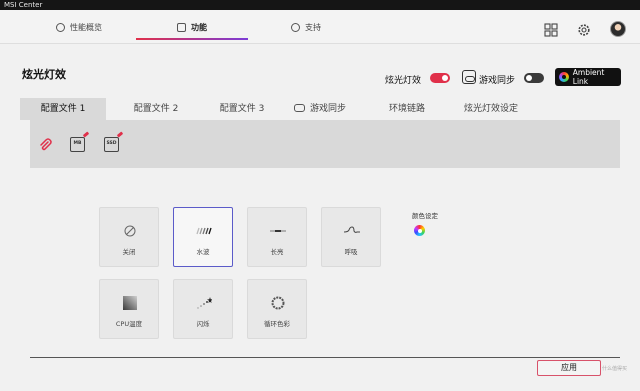 The image size is (640, 391). What do you see at coordinates (203, 252) in the screenshot?
I see `effect-label: 水波` at bounding box center [203, 252].